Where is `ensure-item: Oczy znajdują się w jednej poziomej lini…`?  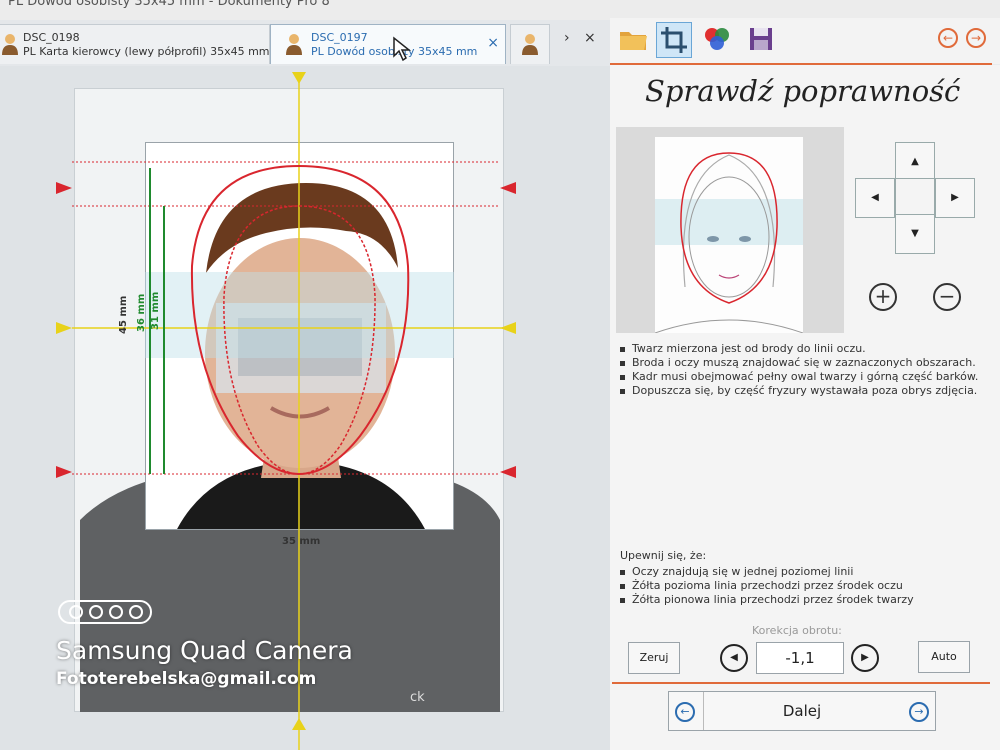 ensure-item: Oczy znajdują się w jednej poziomej lini… is located at coordinates (803, 572).